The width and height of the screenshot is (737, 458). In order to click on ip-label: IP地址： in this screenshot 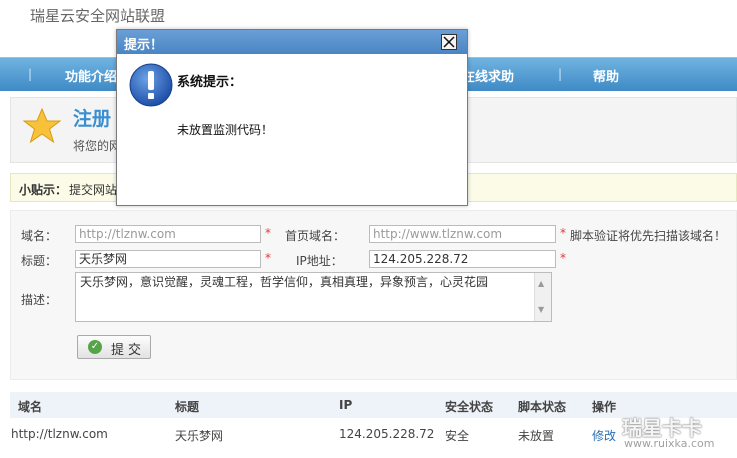, I will do `click(319, 261)`.